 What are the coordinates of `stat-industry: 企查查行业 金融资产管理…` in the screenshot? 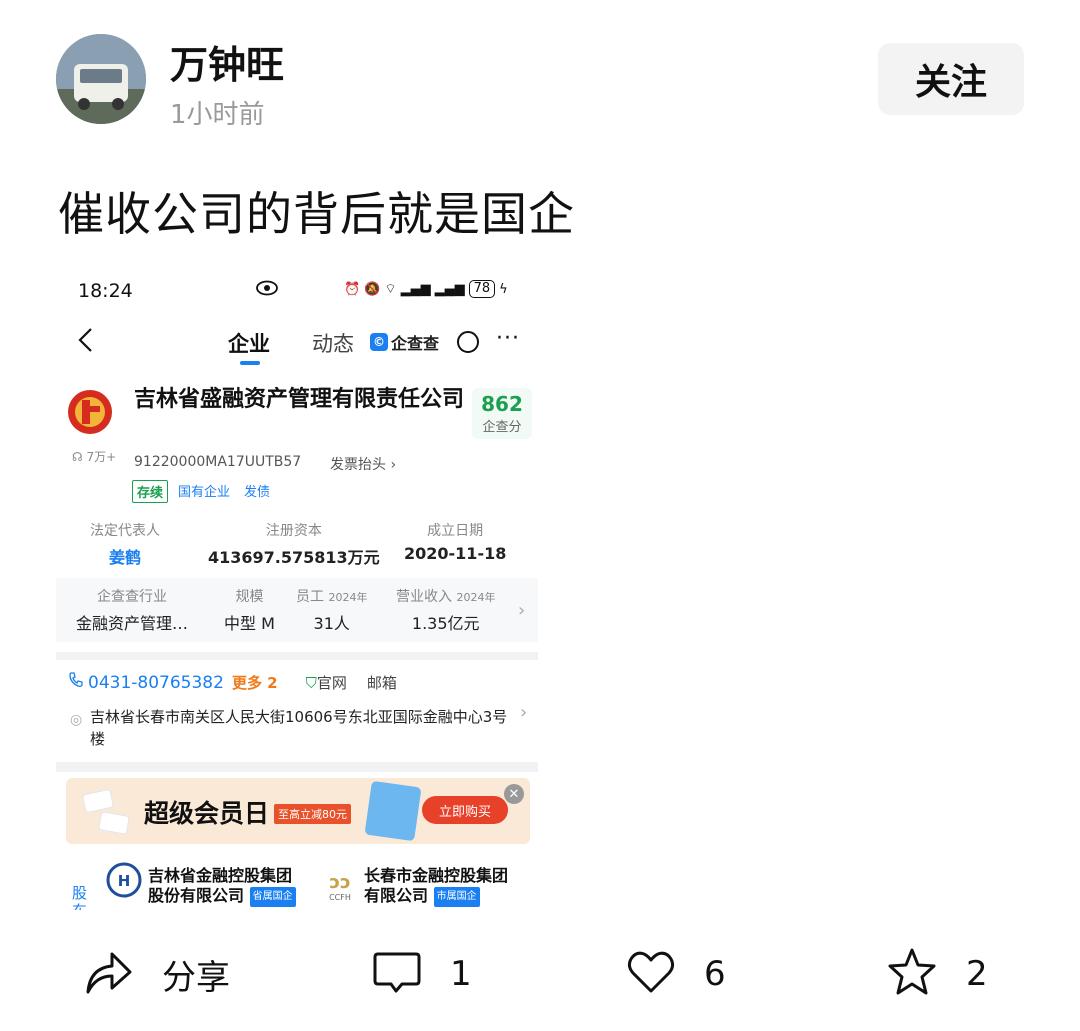 It's located at (132, 610).